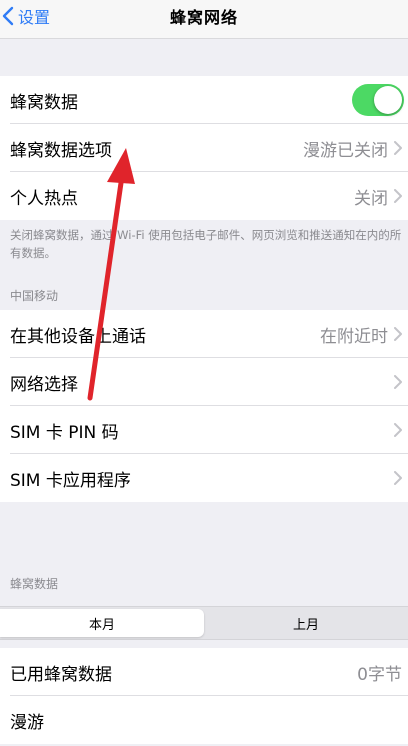 The height and width of the screenshot is (746, 408). I want to click on network-selection-row: 网络选择, so click(204, 382).